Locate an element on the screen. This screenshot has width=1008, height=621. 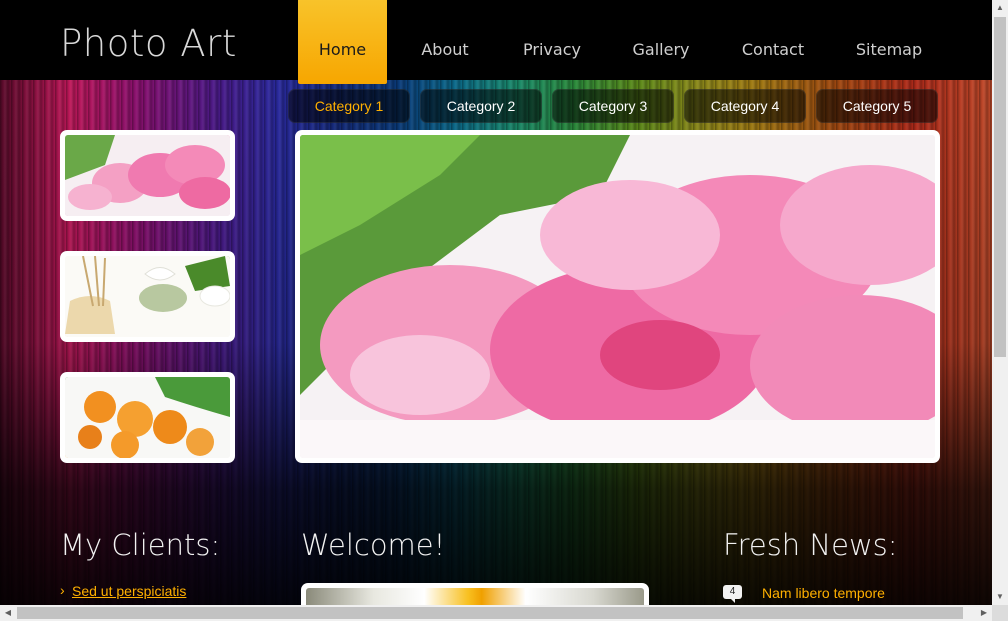
nav-about: About is located at coordinates (445, 42).